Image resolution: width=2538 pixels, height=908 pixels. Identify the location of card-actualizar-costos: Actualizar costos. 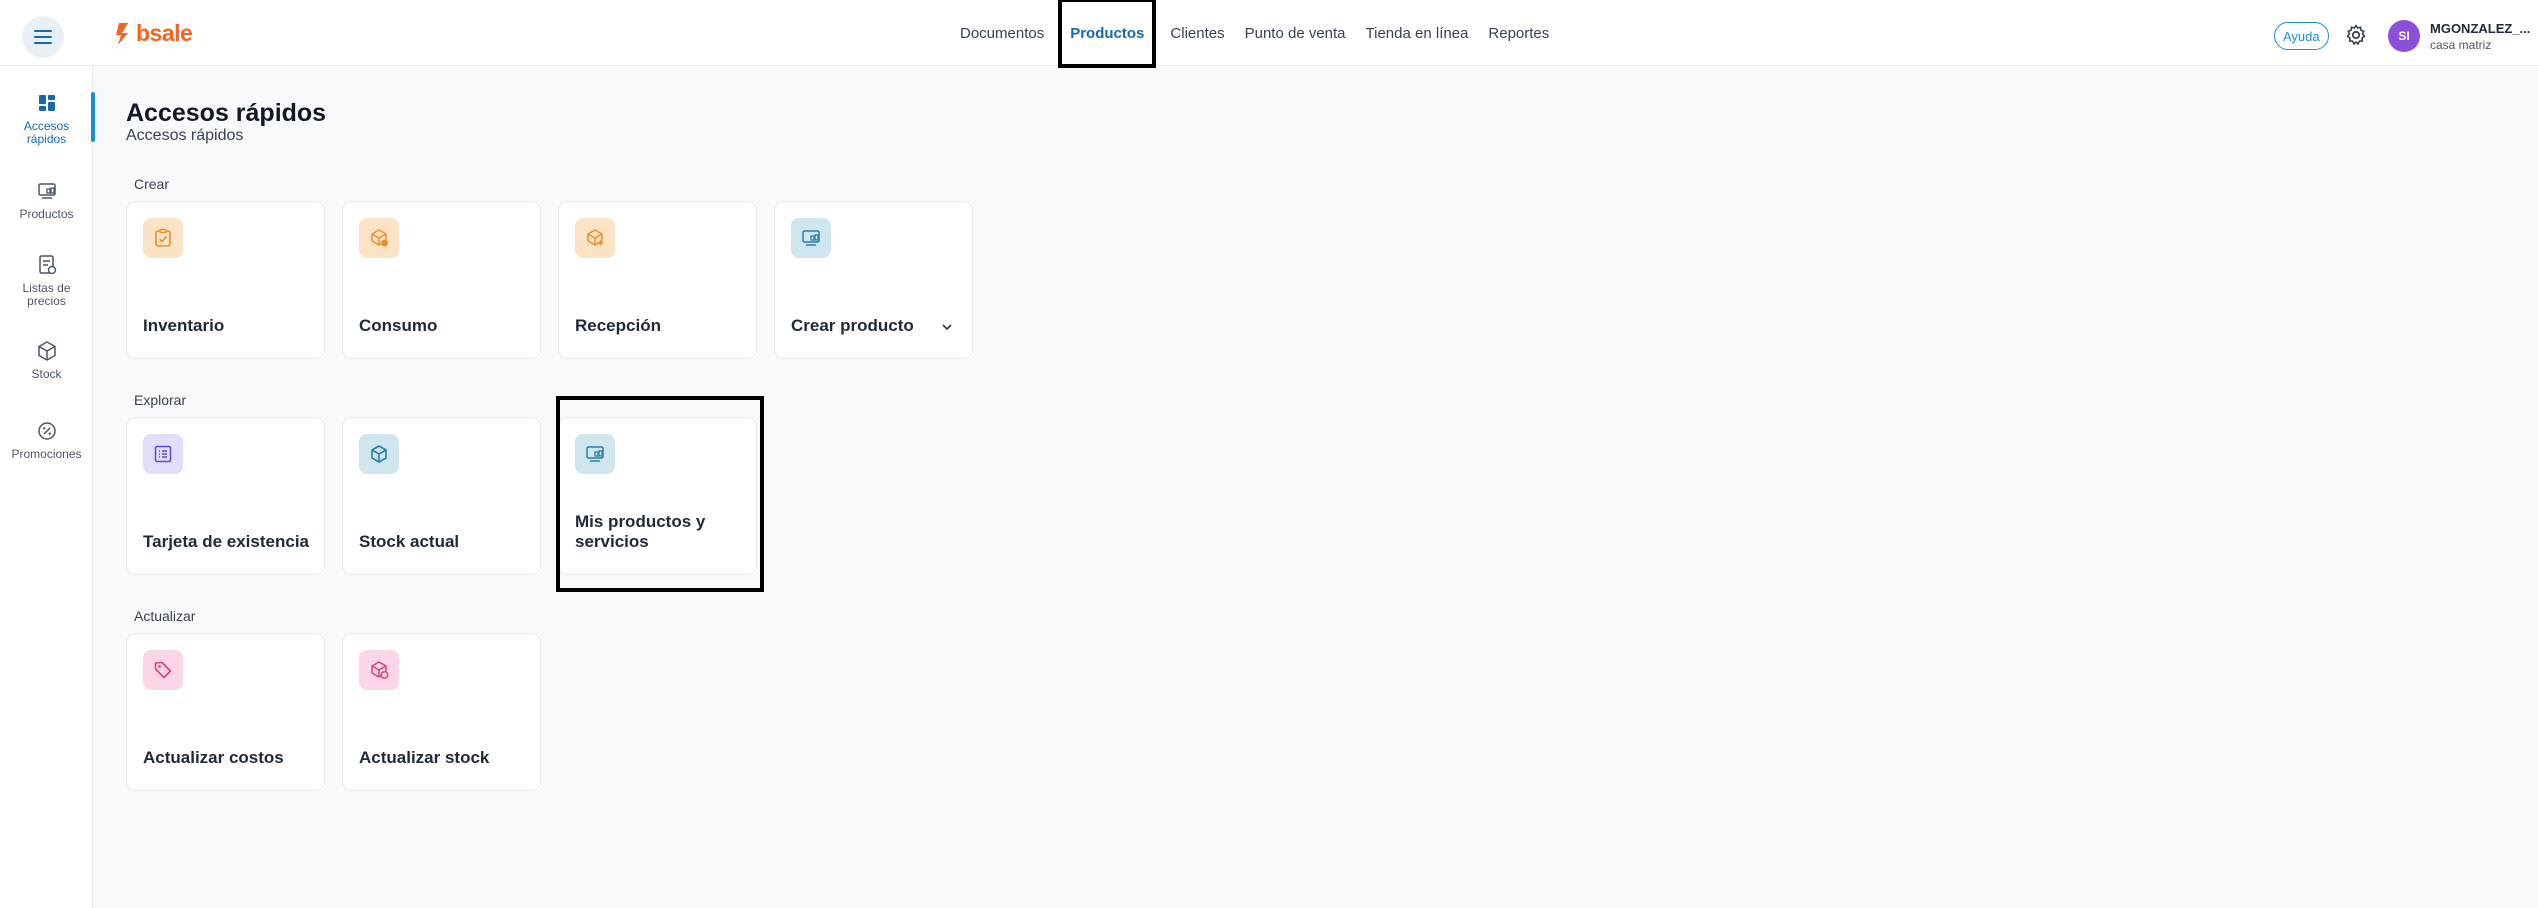
(225, 712).